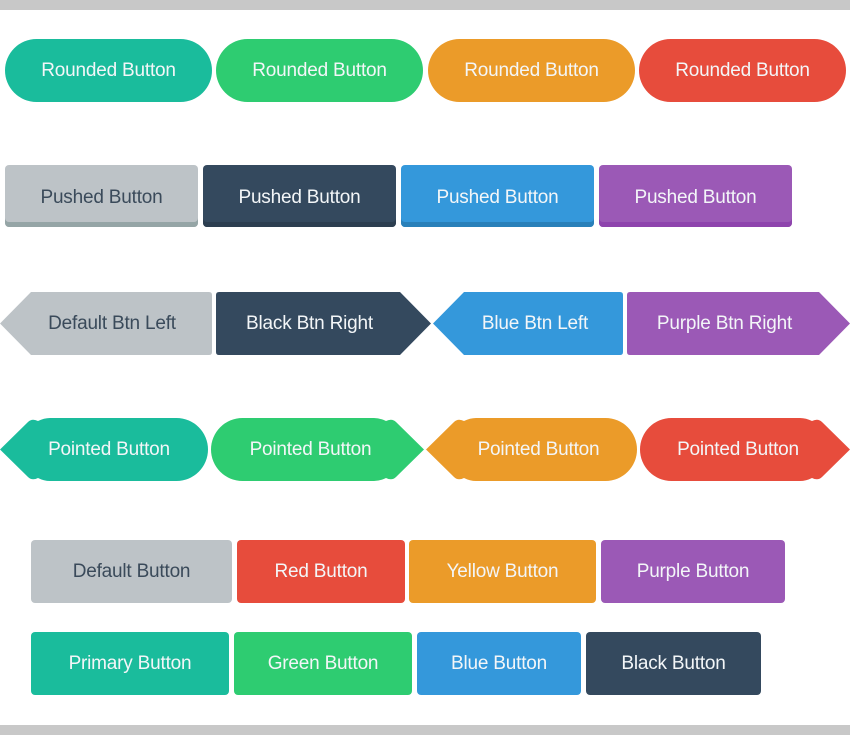 The image size is (850, 735). I want to click on rounded-button-red: Rounded Button, so click(742, 70).